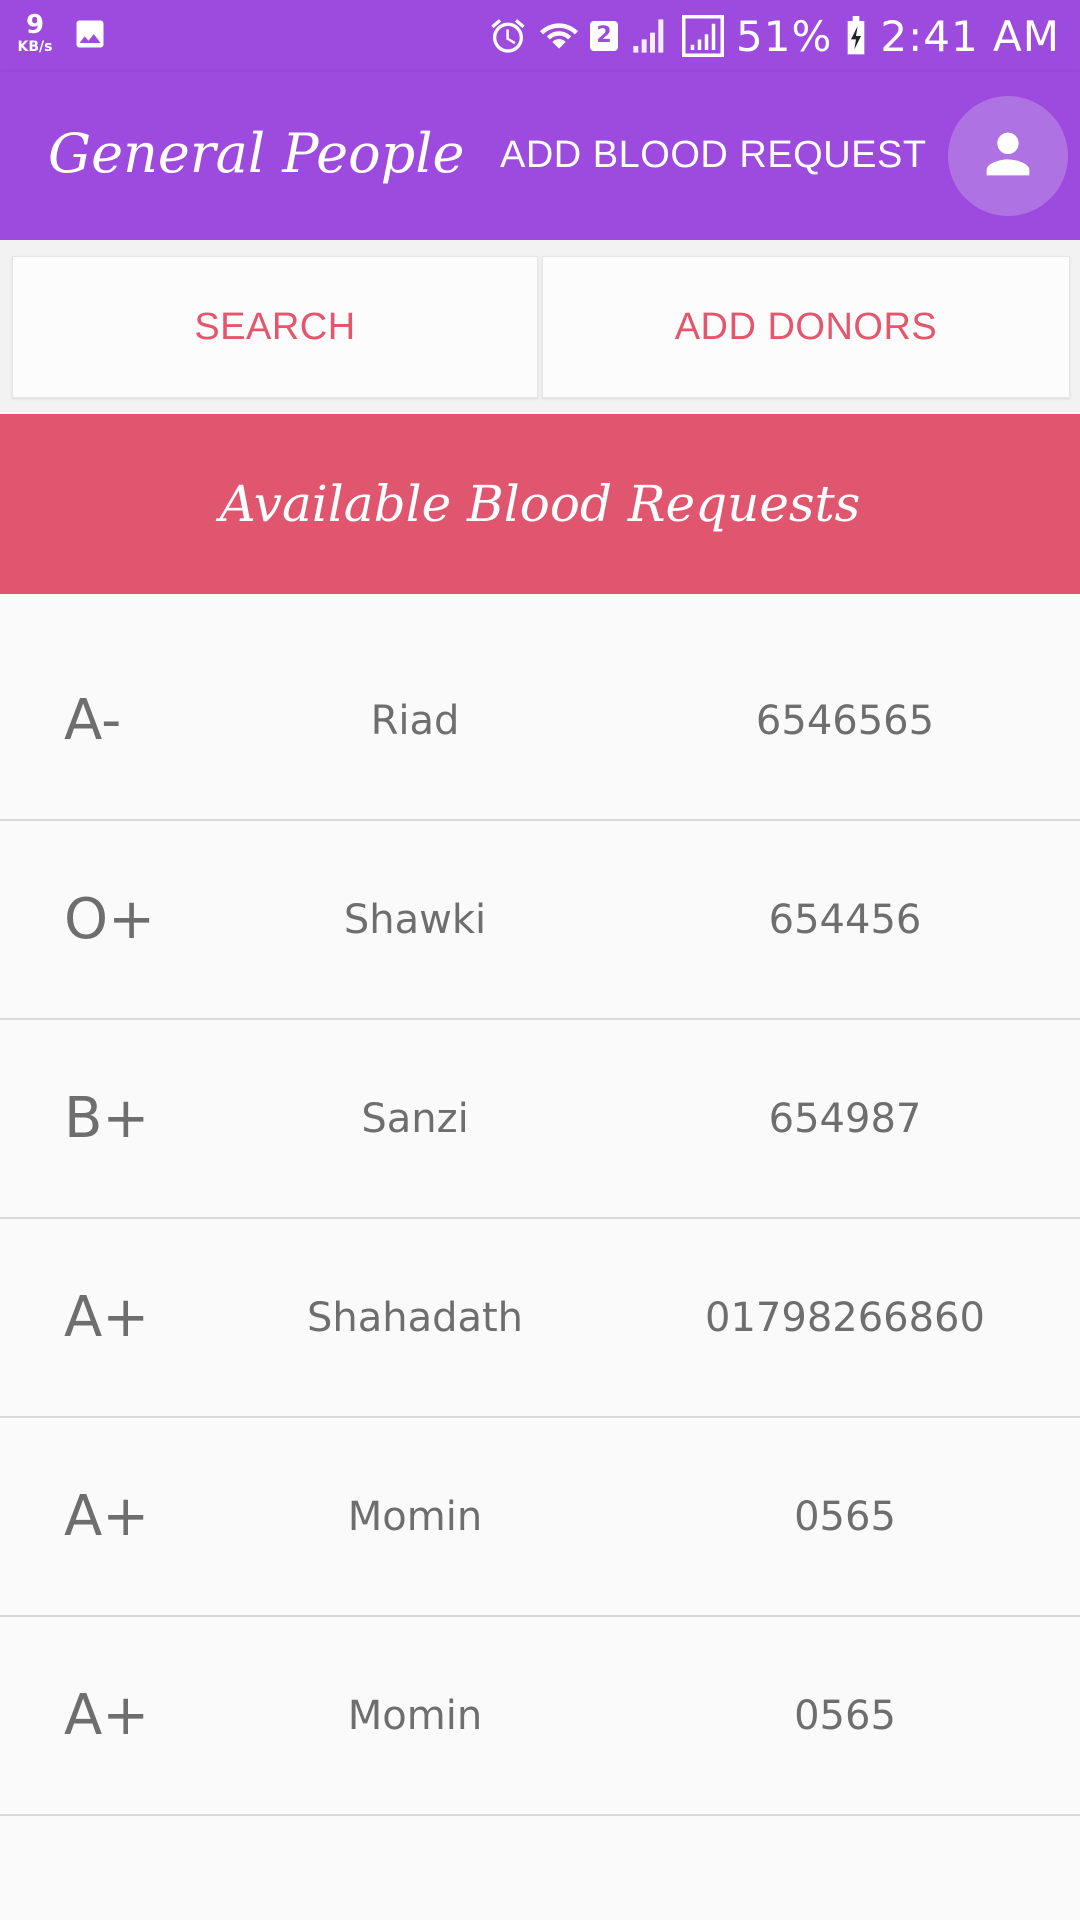 This screenshot has width=1080, height=1920. Describe the element at coordinates (806, 327) in the screenshot. I see `add-donors-button: ADD DONORS` at that location.